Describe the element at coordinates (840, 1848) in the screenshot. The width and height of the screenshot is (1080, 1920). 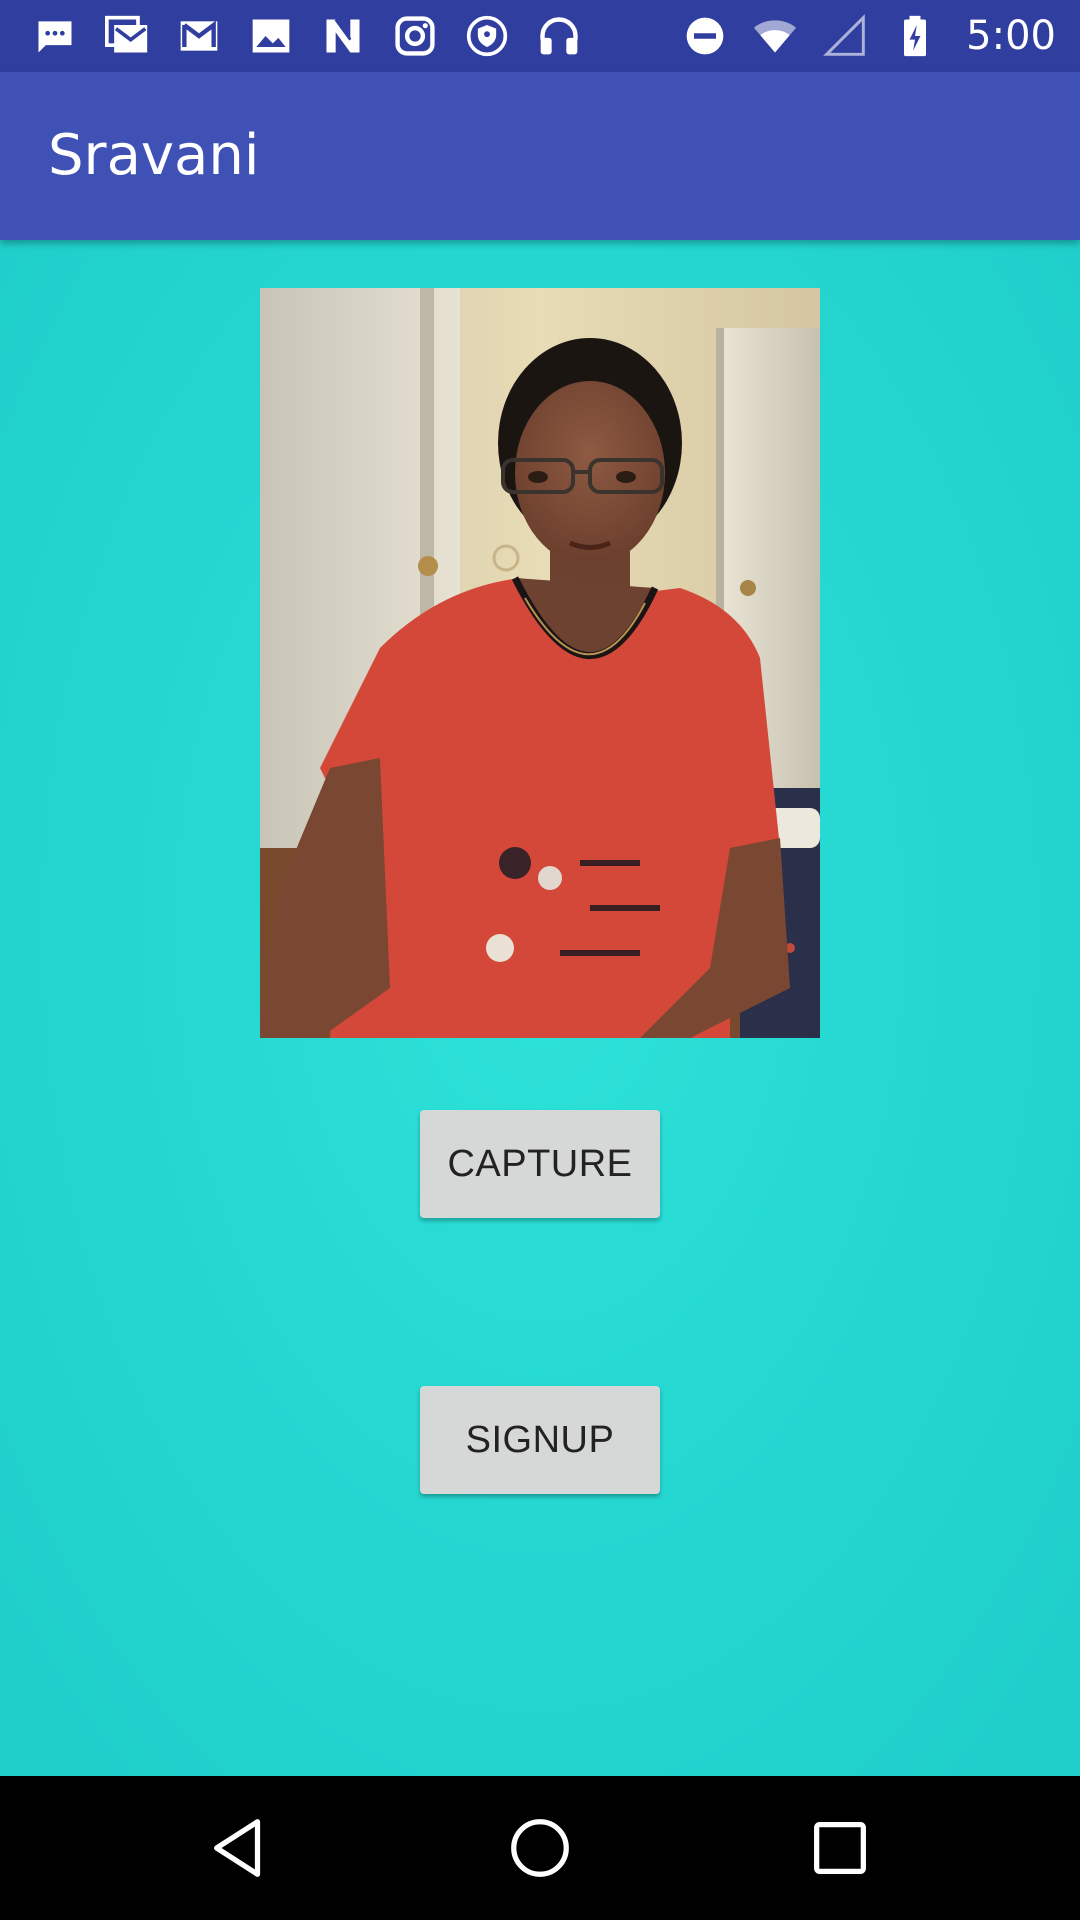
I see `recents-icon` at that location.